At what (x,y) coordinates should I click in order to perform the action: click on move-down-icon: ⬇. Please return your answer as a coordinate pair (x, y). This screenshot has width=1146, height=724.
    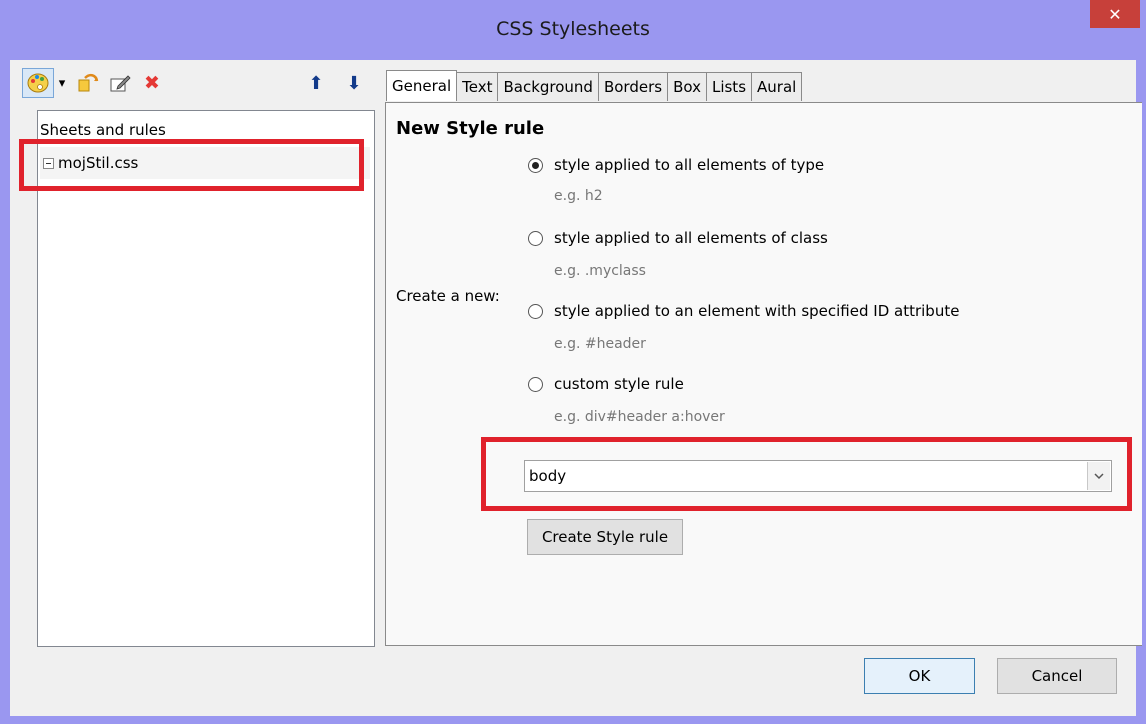
    Looking at the image, I should click on (354, 83).